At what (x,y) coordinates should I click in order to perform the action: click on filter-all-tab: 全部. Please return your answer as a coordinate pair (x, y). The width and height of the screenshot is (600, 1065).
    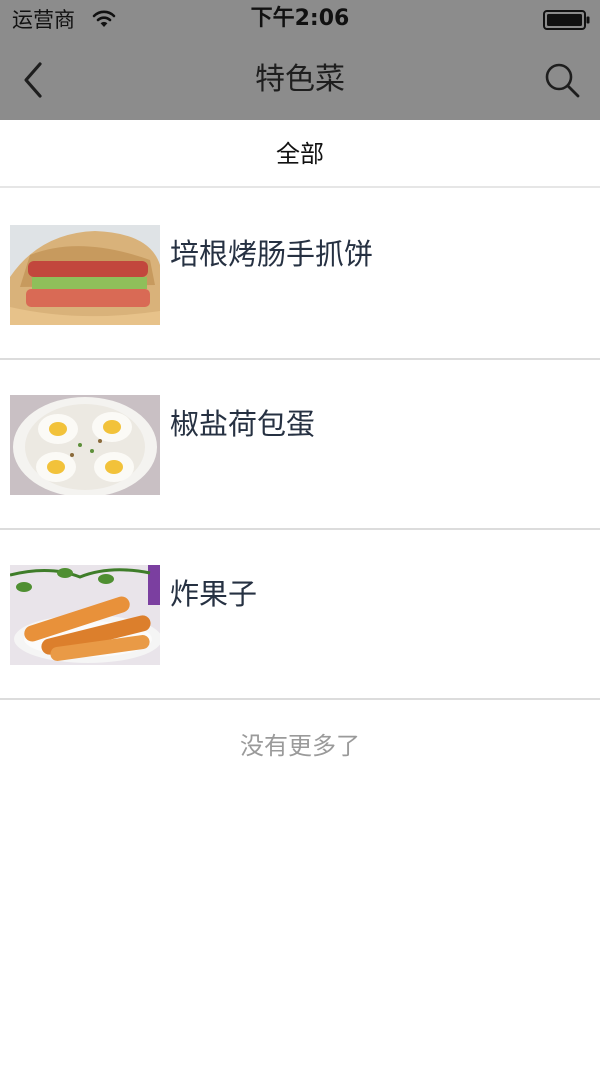
    Looking at the image, I should click on (300, 154).